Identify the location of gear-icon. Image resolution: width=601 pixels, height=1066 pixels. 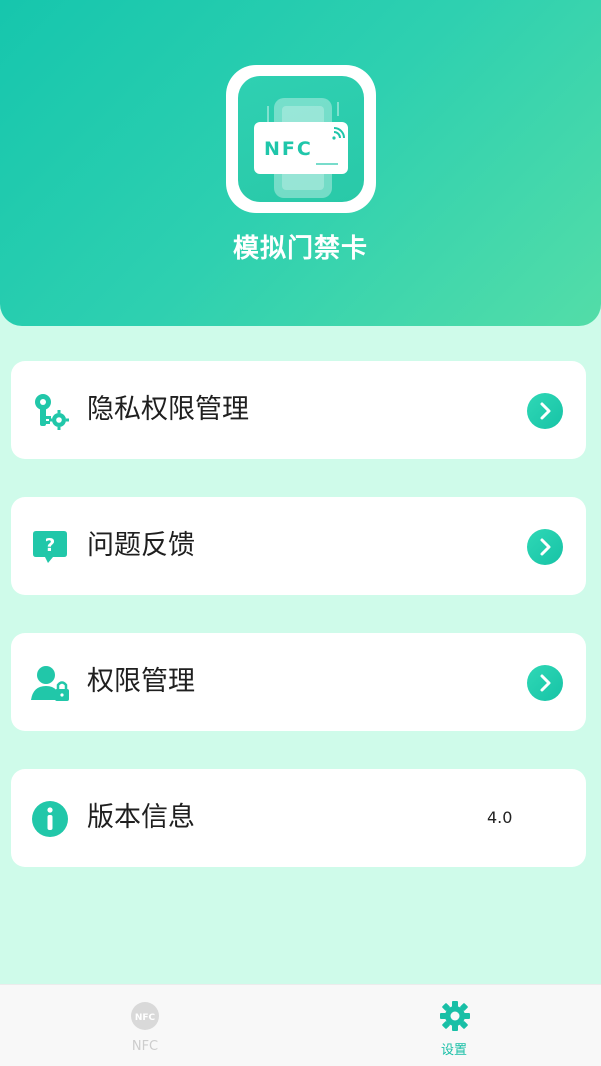
(455, 1016).